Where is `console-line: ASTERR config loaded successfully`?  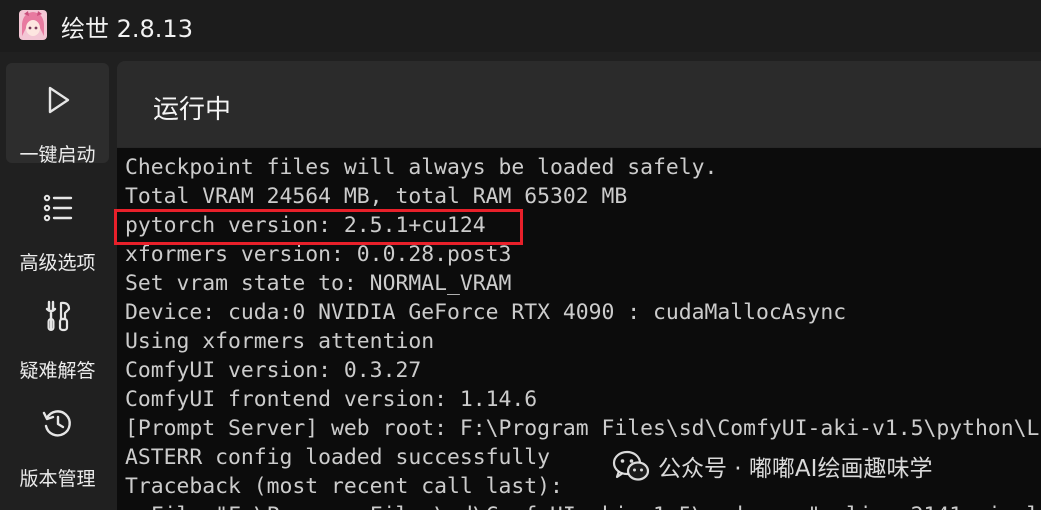 console-line: ASTERR config loaded successfully is located at coordinates (337, 457).